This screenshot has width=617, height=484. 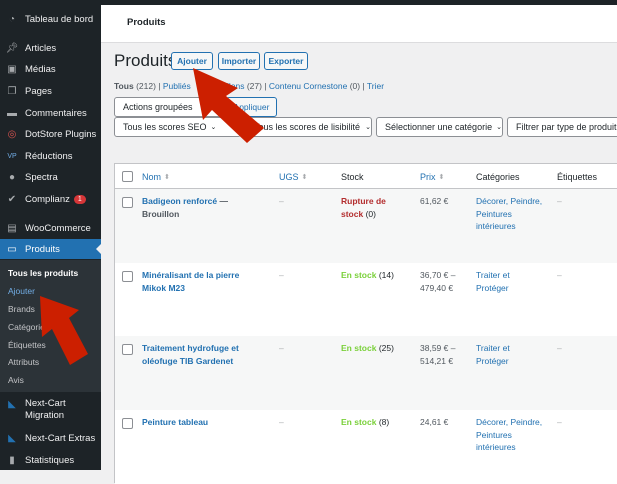 I want to click on menu-complianz: ✔ Complianz 1, so click(x=50, y=199).